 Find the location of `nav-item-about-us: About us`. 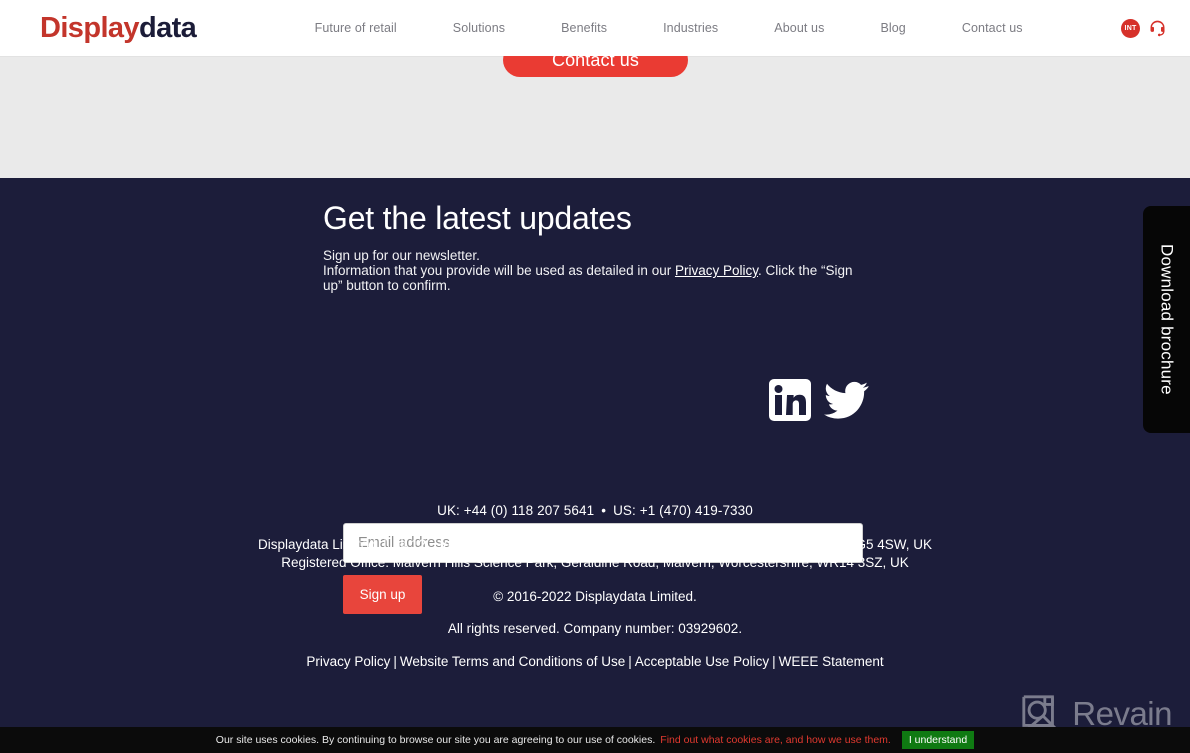

nav-item-about-us: About us is located at coordinates (799, 28).